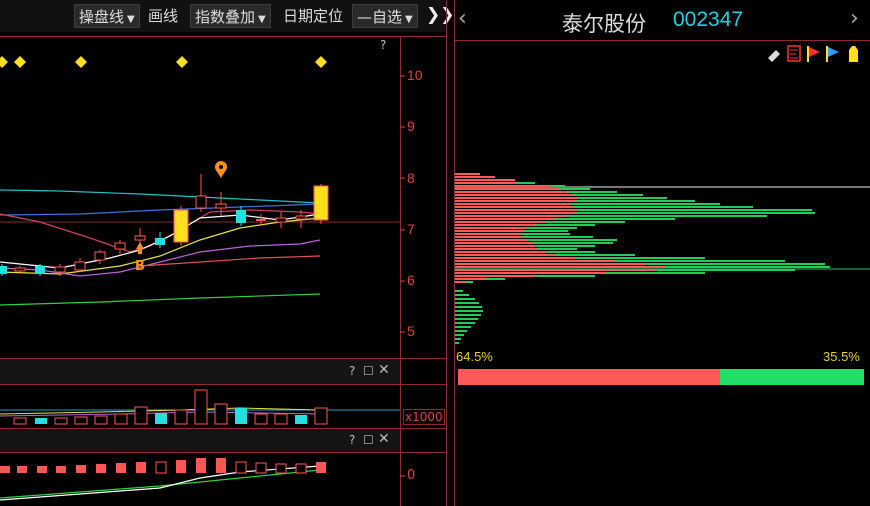 Image resolution: width=870 pixels, height=506 pixels. I want to click on indicator-help-icon: ?, so click(352, 440).